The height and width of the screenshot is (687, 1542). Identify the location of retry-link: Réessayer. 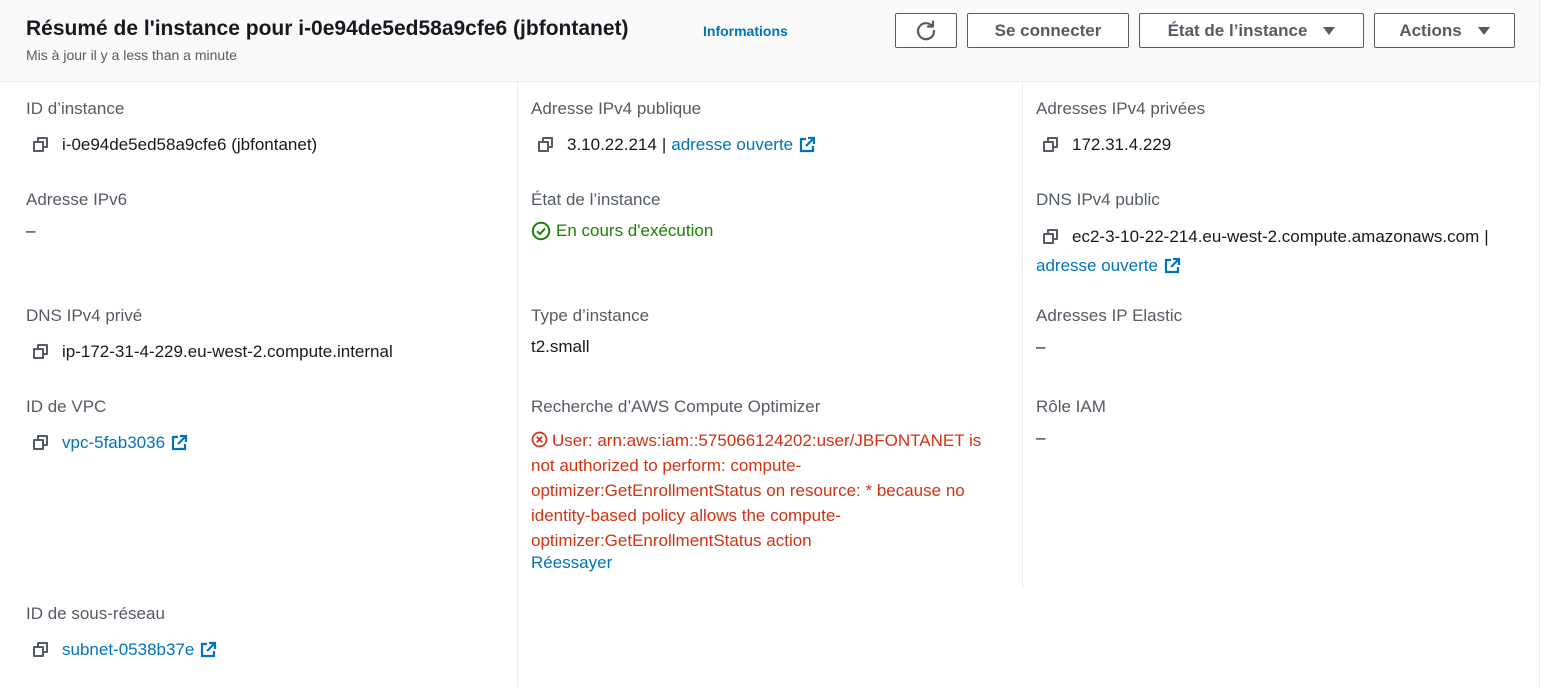
(571, 563).